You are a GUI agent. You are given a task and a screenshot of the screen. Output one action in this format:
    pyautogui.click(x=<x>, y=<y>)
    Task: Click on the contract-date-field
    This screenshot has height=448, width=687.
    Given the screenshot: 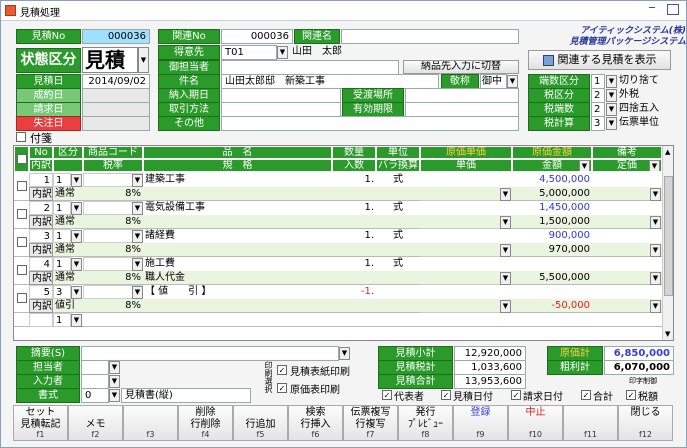 What is the action you would take?
    pyautogui.click(x=116, y=95)
    